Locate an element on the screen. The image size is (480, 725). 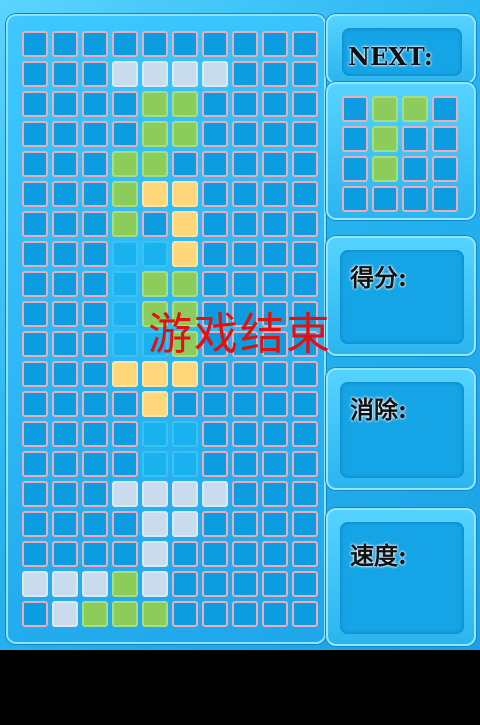
next-label: NEXT: is located at coordinates (390, 56).